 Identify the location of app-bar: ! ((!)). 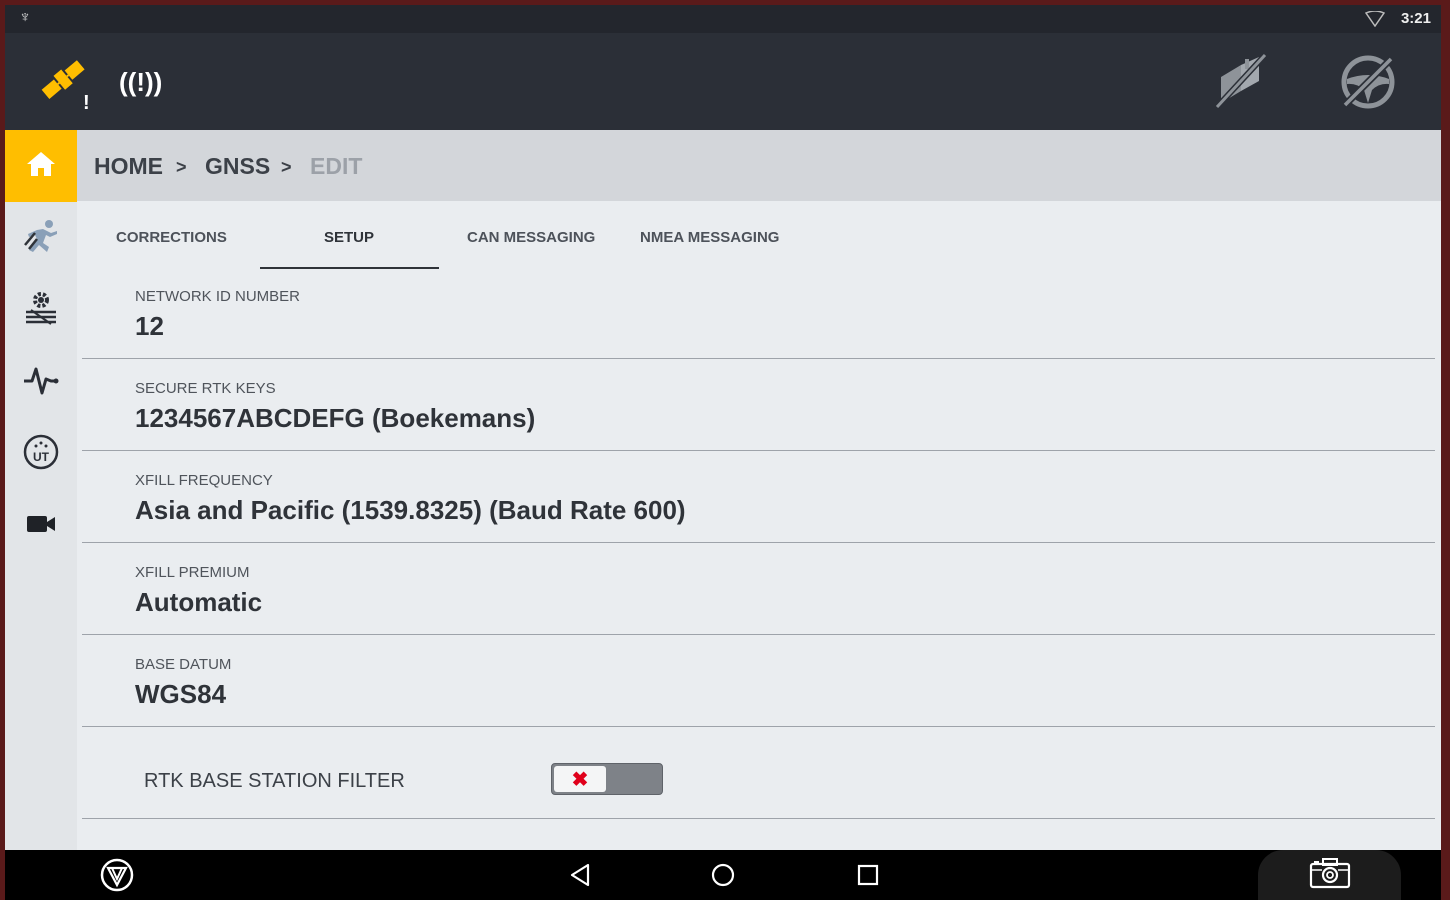
(723, 81).